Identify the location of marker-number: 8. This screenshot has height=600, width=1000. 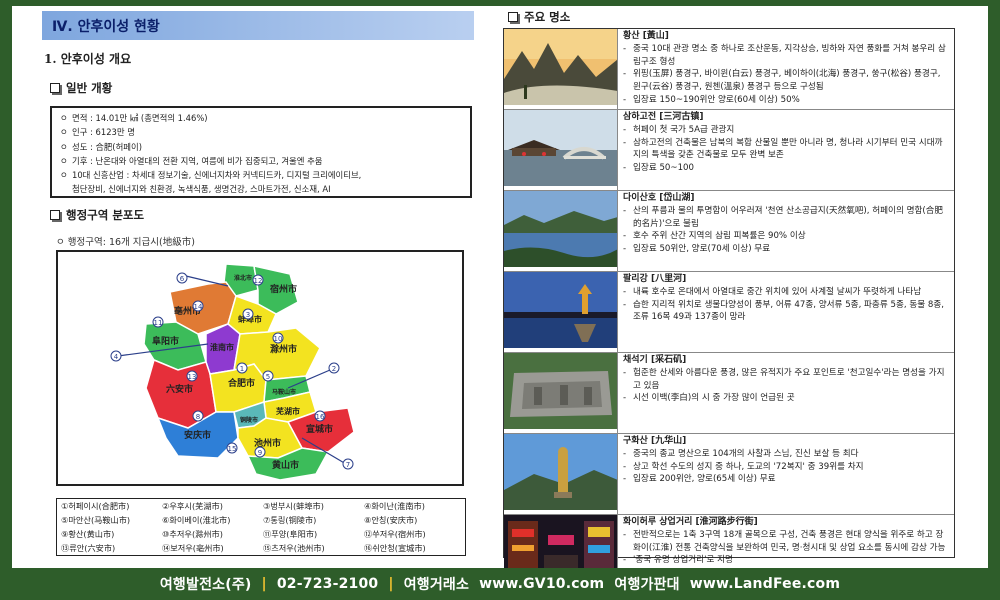
(198, 417).